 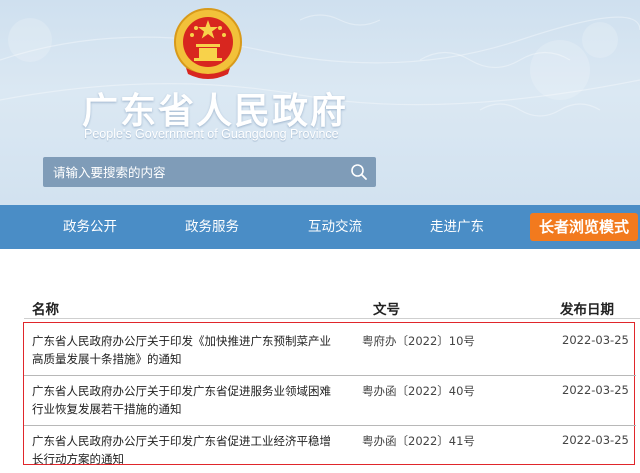 What do you see at coordinates (386, 310) in the screenshot?
I see `column-header-doc-no: 文号` at bounding box center [386, 310].